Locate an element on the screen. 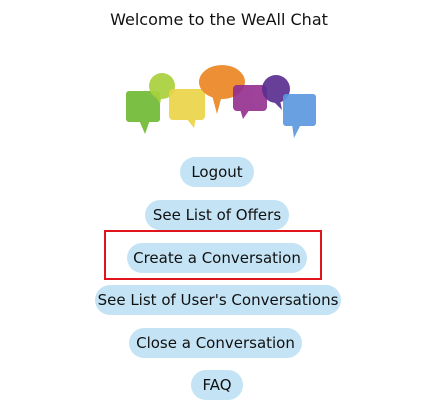 This screenshot has width=438, height=416. page-title: Welcome to the WeAll Chat is located at coordinates (219, 19).